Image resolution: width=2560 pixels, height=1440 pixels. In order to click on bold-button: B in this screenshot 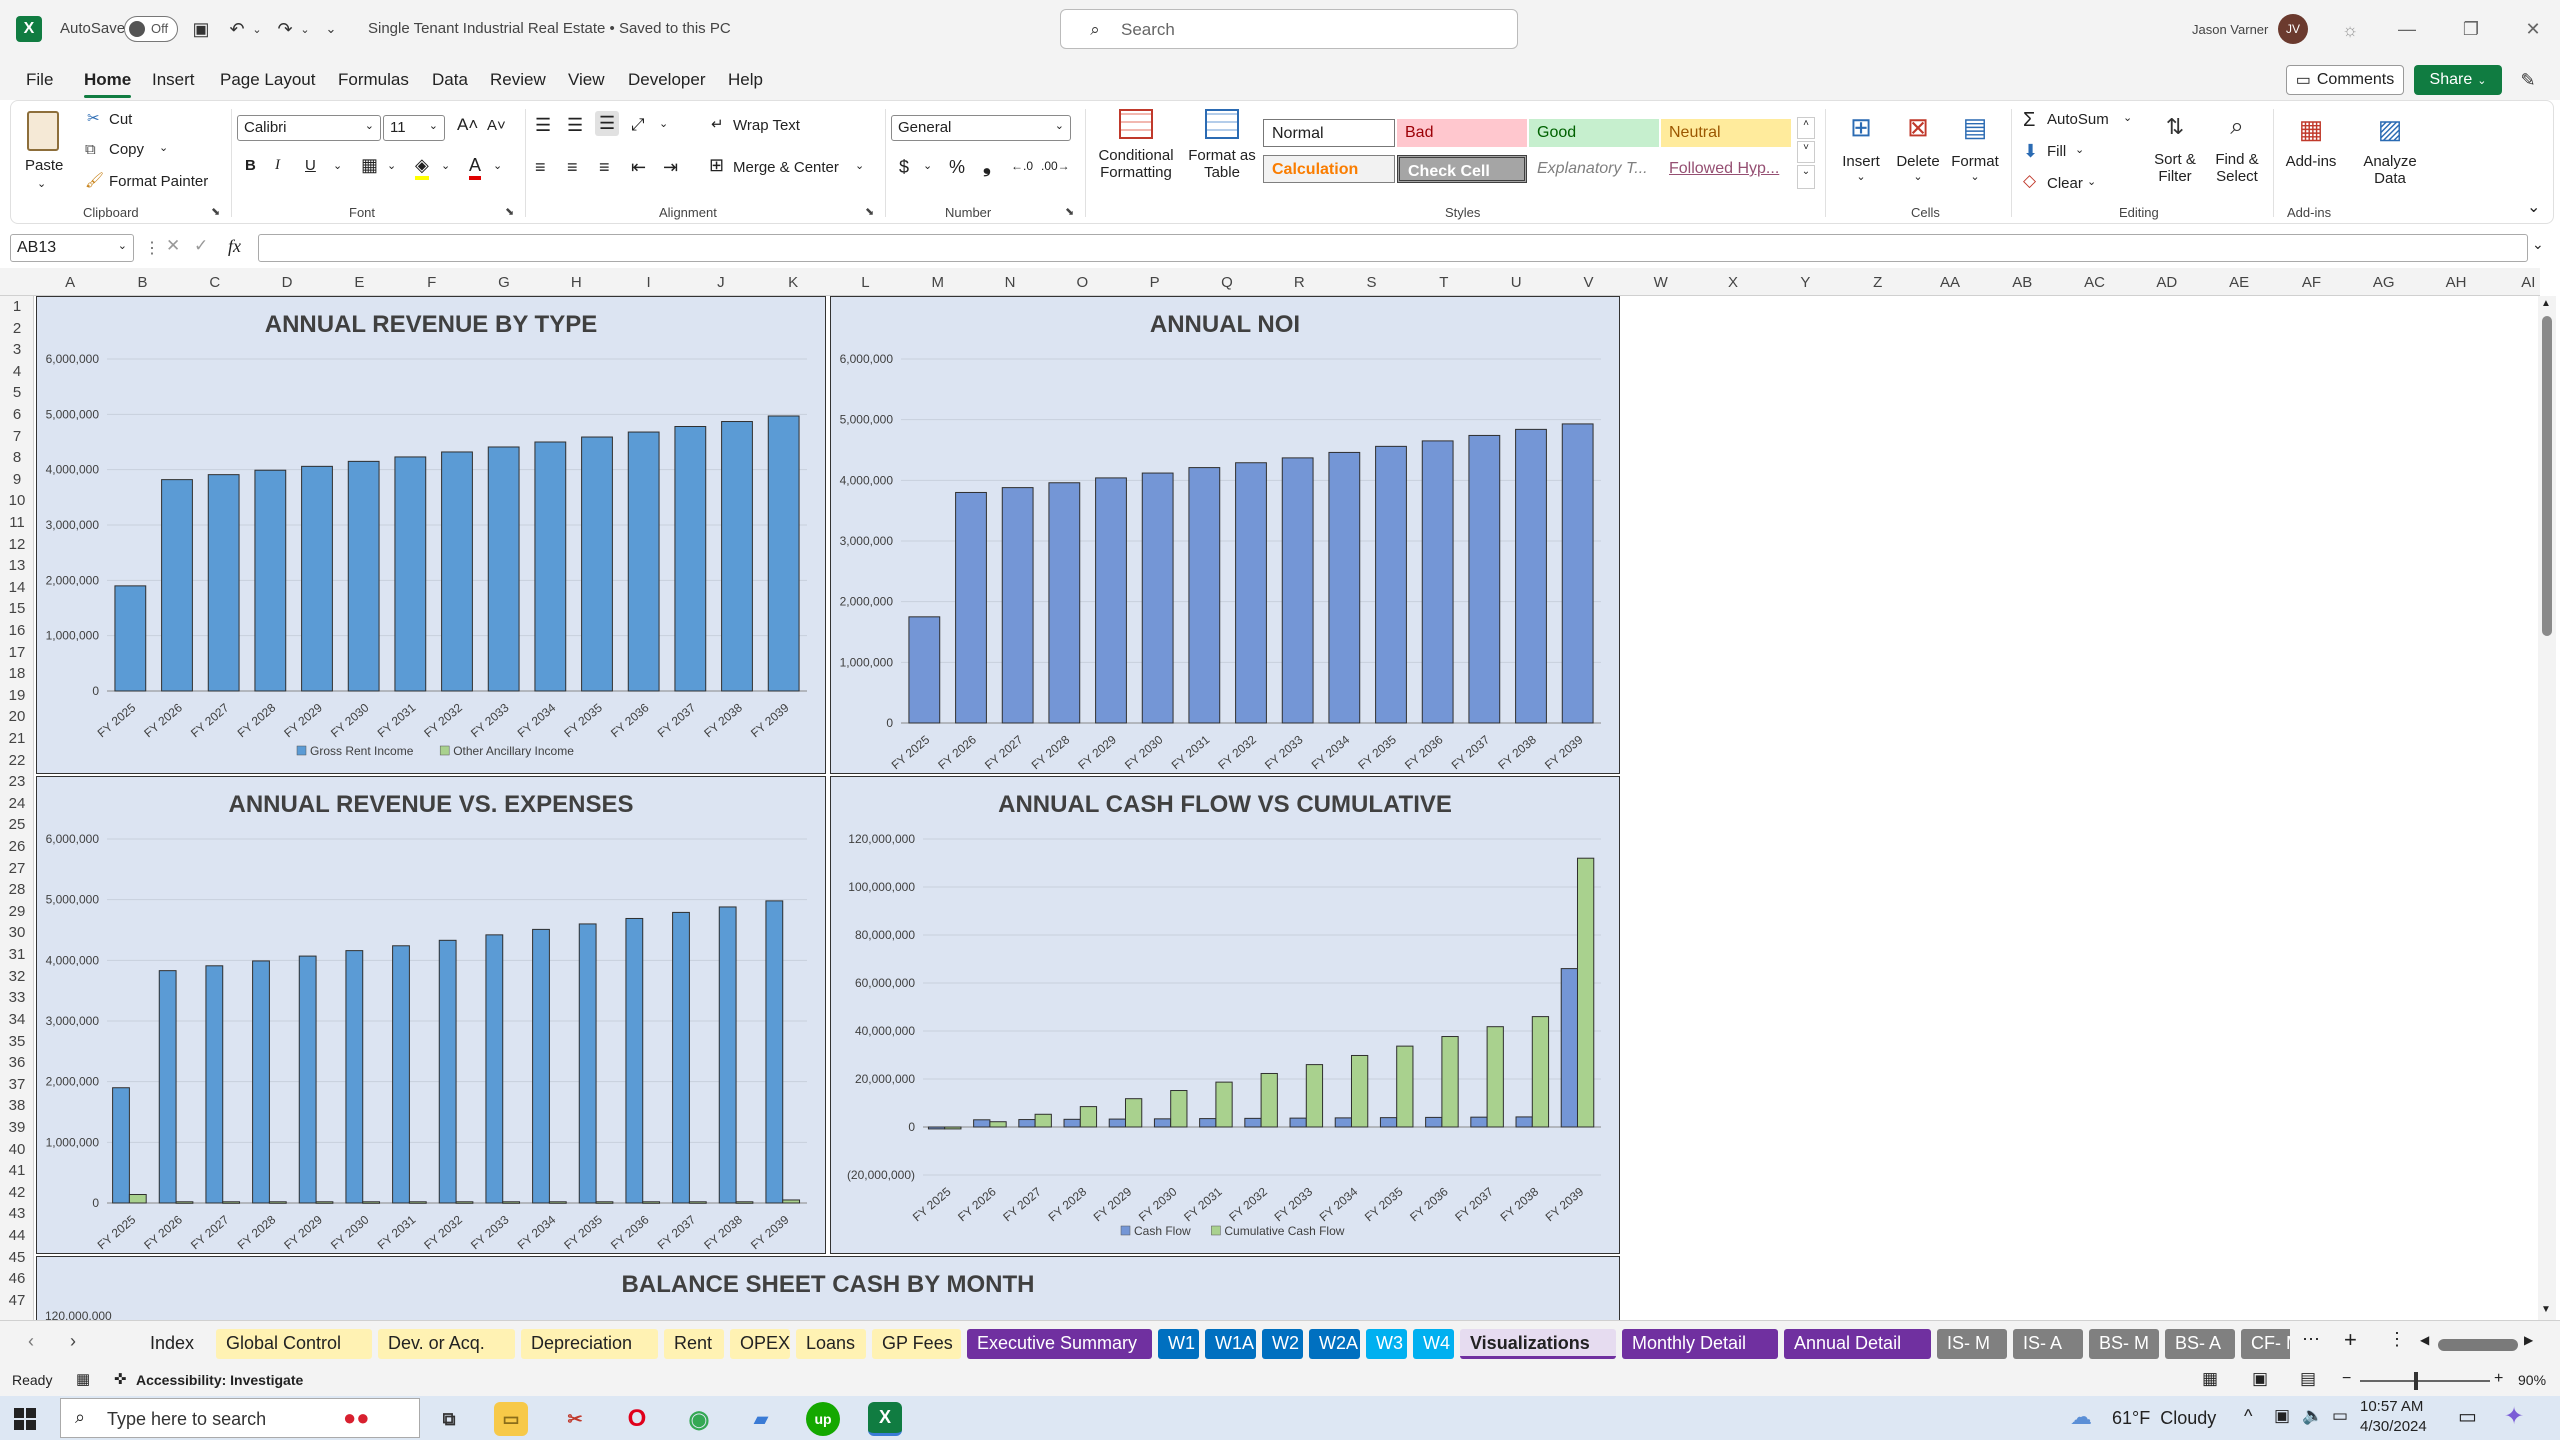, I will do `click(250, 165)`.